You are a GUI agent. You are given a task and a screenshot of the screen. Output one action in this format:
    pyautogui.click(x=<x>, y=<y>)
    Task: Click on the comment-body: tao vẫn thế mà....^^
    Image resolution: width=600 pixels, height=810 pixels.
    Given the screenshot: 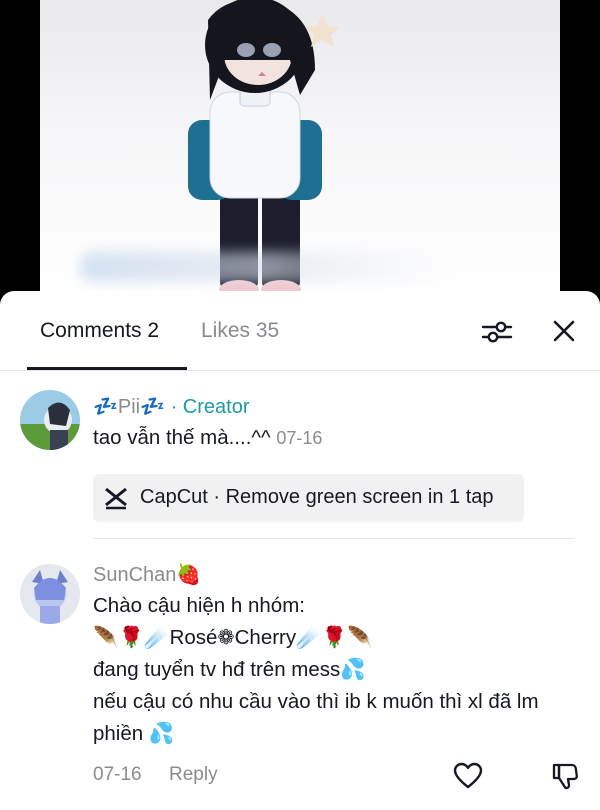 What is the action you would take?
    pyautogui.click(x=182, y=437)
    